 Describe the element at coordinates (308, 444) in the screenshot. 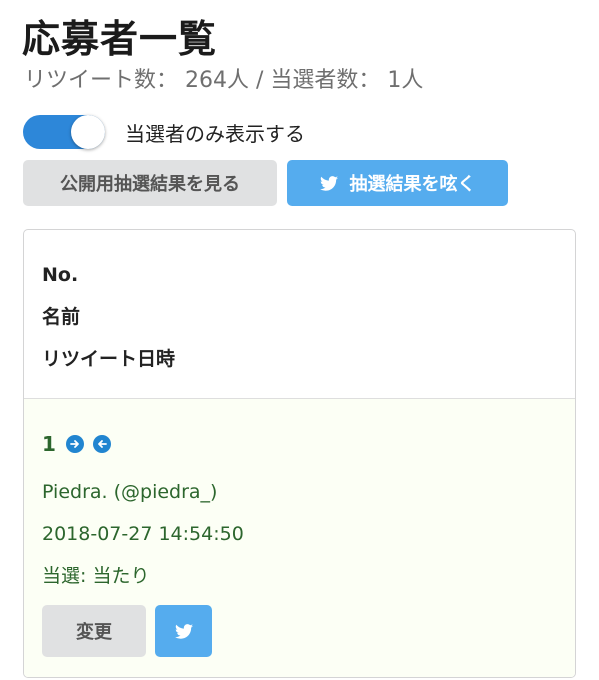

I see `entry-number-row: 1` at that location.